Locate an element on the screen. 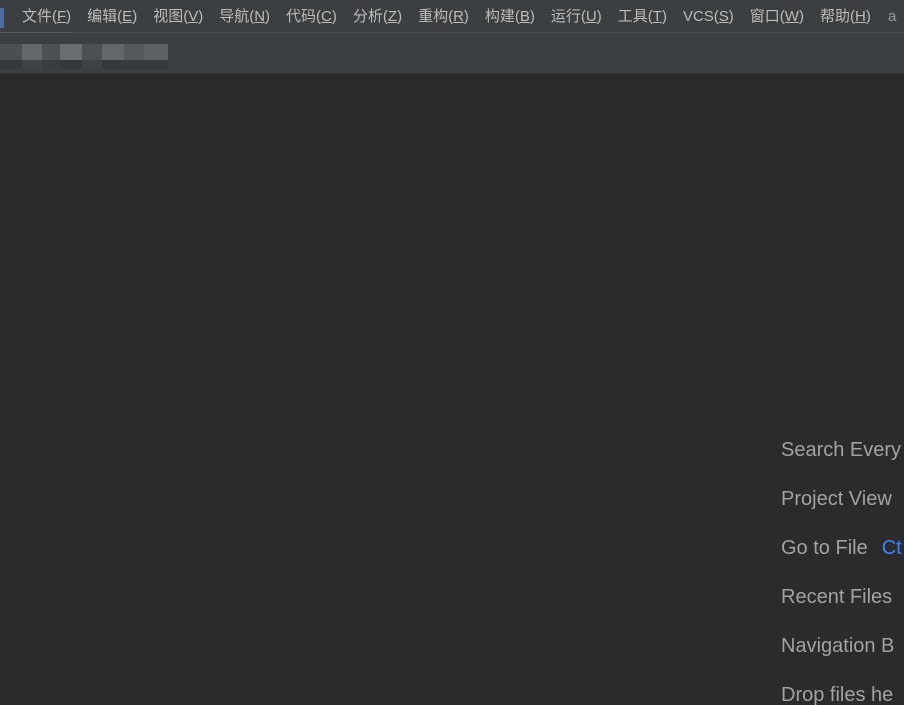 The width and height of the screenshot is (904, 705). menu-item-t: 工具(T) is located at coordinates (642, 16).